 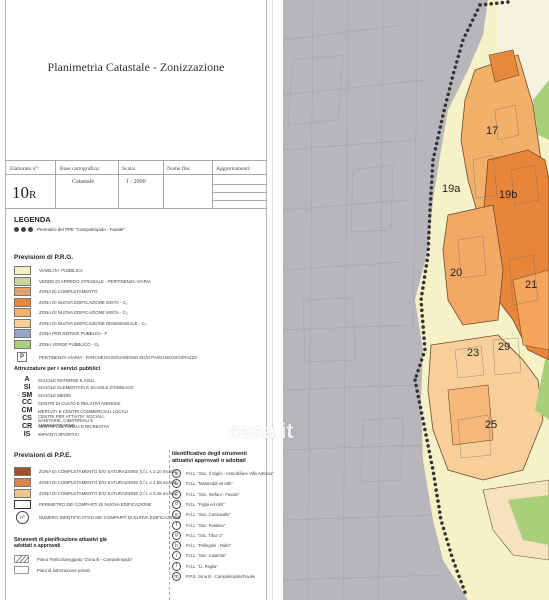 I want to click on perimeter-dots-icon, so click(x=23, y=229).